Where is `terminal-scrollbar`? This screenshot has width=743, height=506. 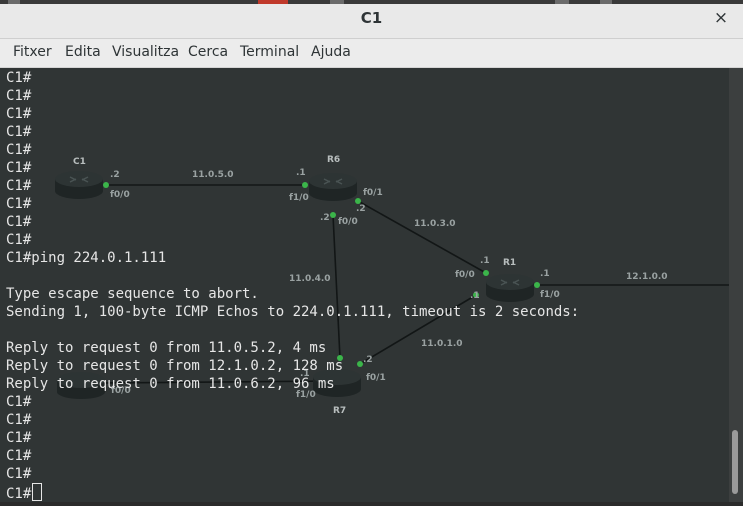
terminal-scrollbar is located at coordinates (736, 285).